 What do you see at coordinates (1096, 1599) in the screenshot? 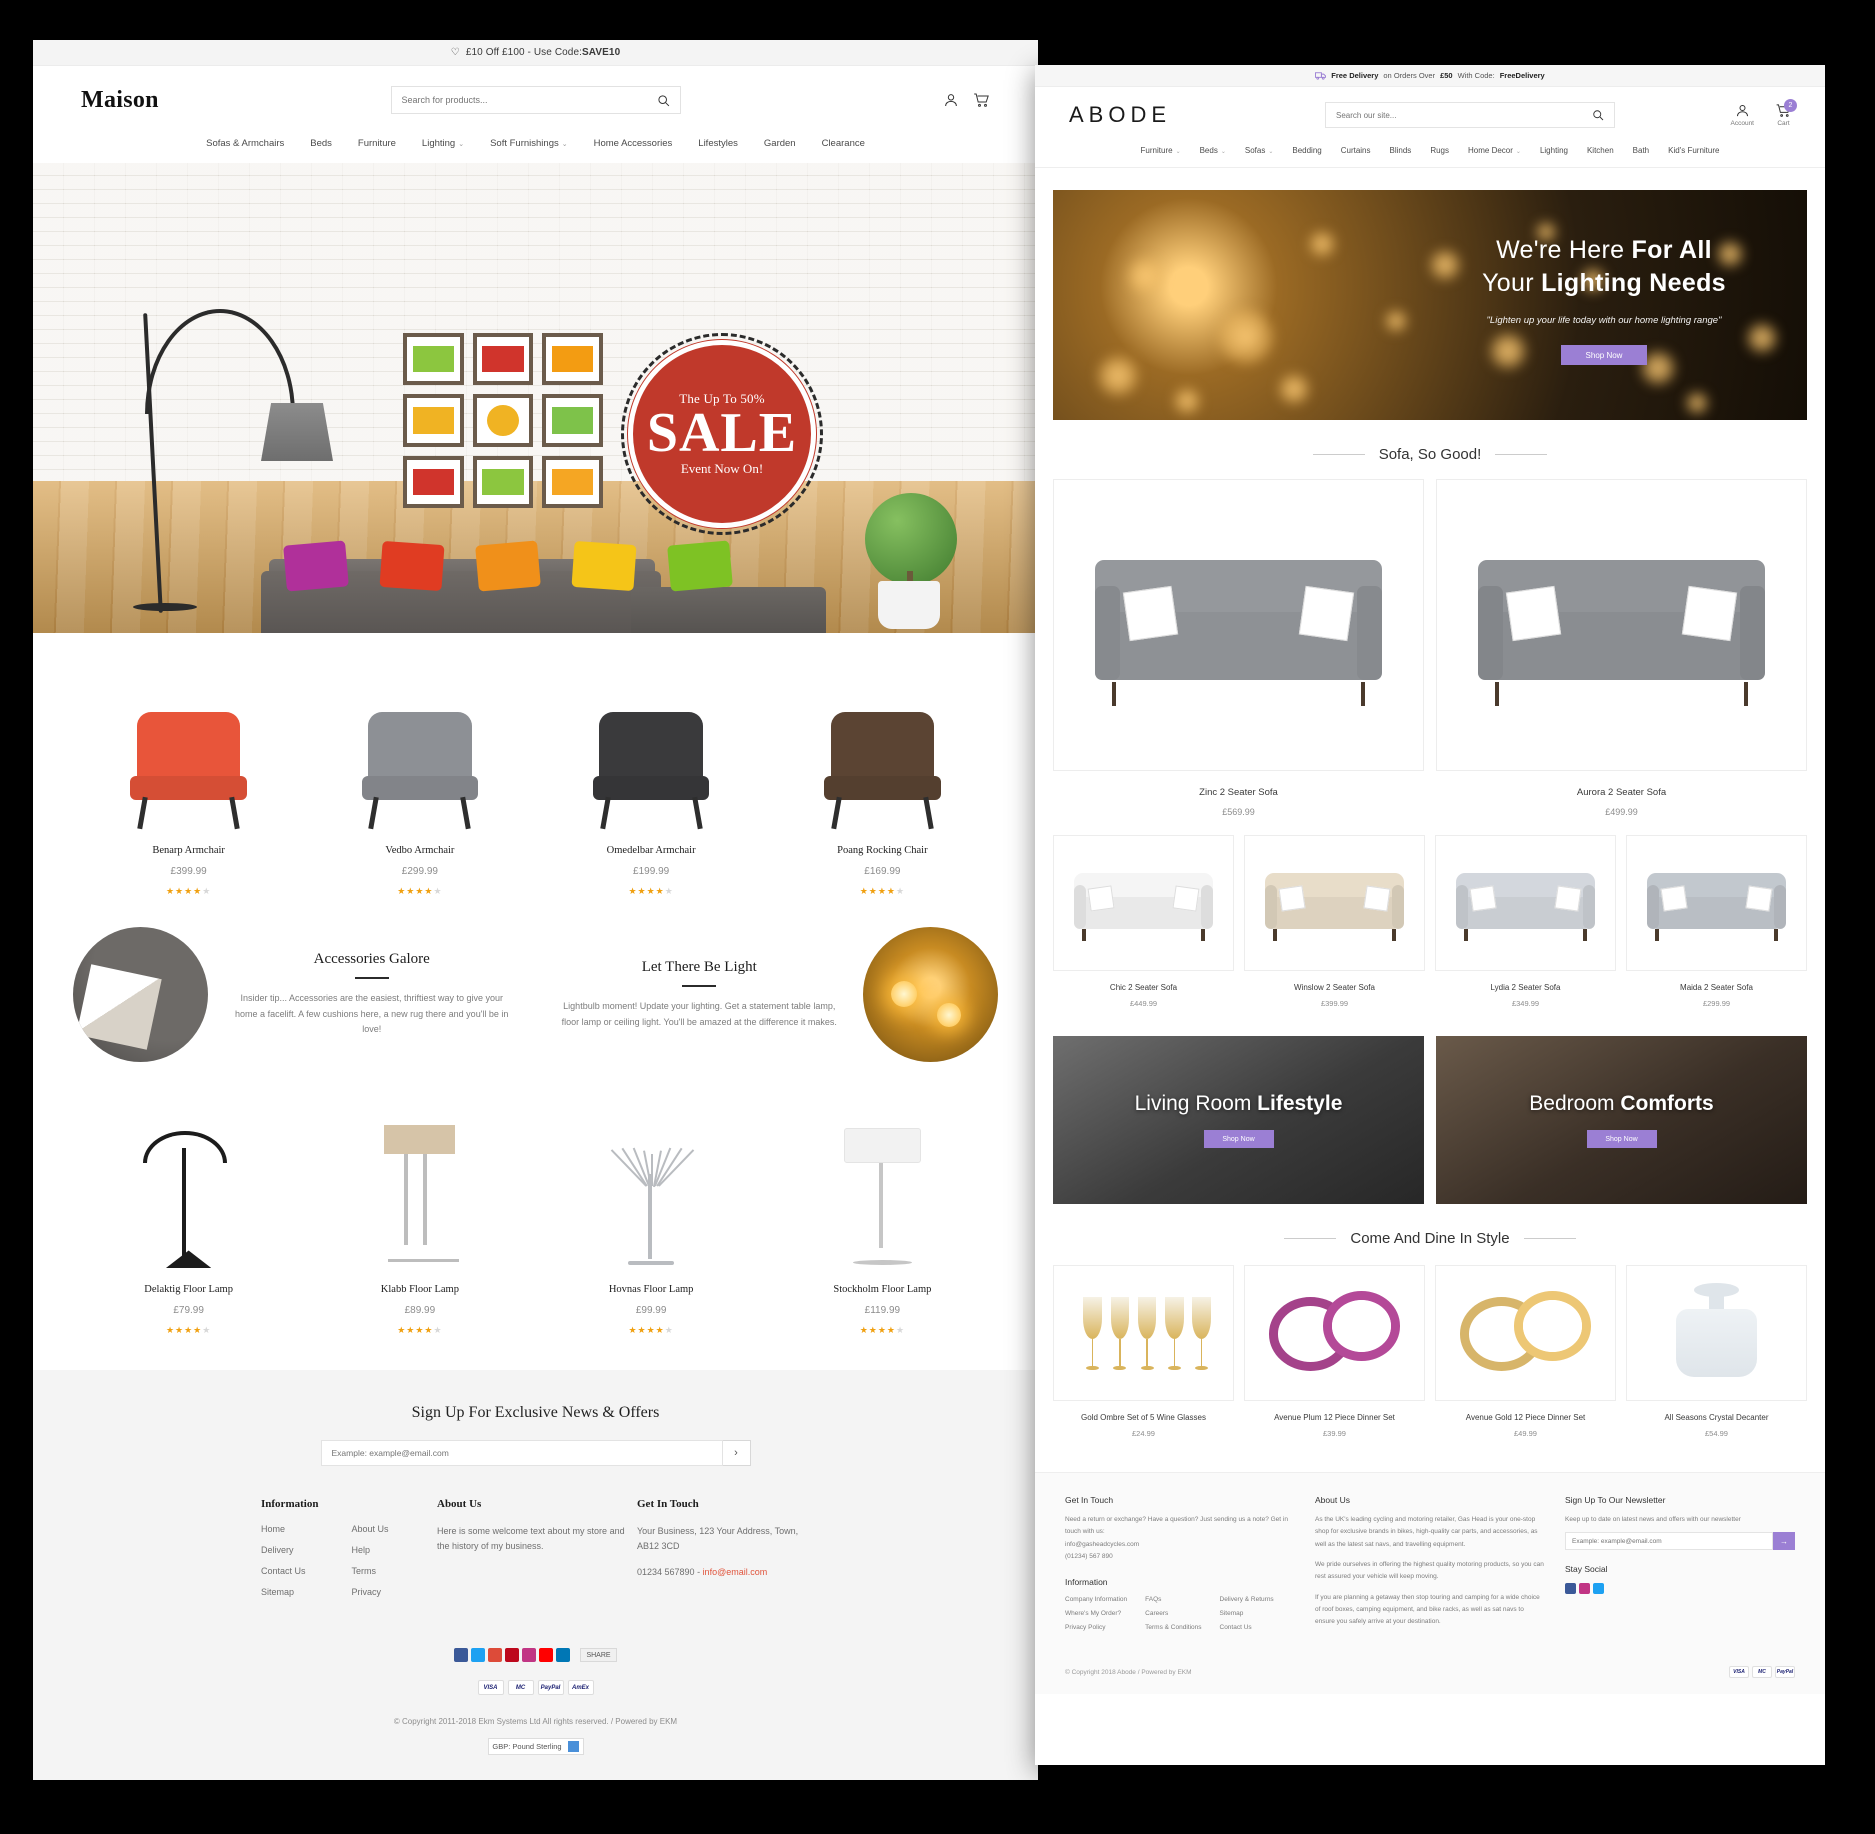
I see `footer-link: Company Information` at bounding box center [1096, 1599].